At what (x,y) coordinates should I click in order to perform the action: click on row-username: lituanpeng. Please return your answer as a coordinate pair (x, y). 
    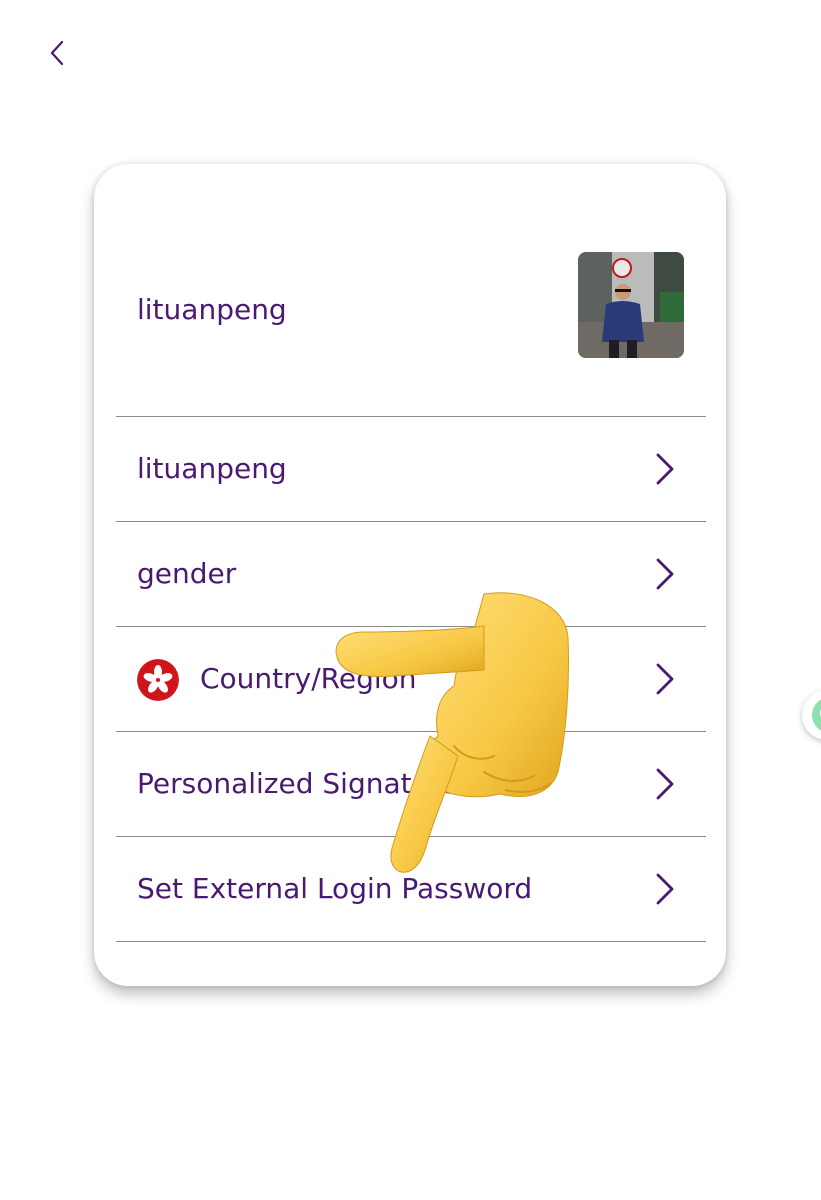
    Looking at the image, I should click on (411, 469).